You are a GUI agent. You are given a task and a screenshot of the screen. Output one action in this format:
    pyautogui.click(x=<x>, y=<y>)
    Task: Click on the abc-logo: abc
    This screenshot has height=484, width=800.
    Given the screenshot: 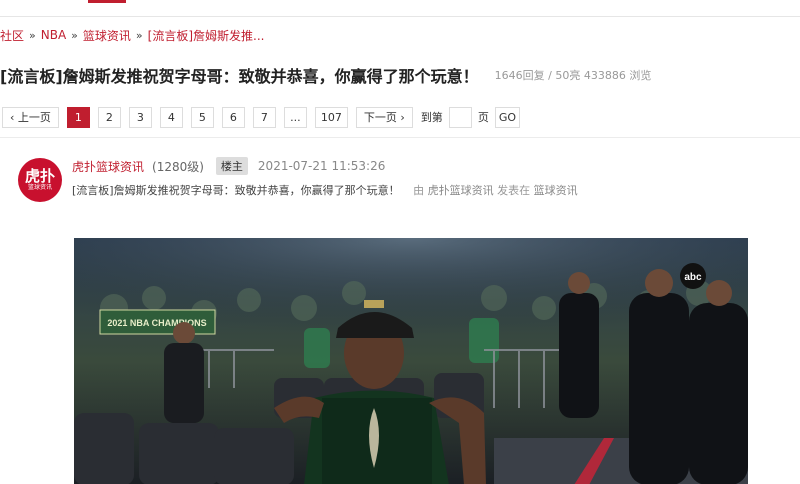 What is the action you would take?
    pyautogui.click(x=693, y=277)
    